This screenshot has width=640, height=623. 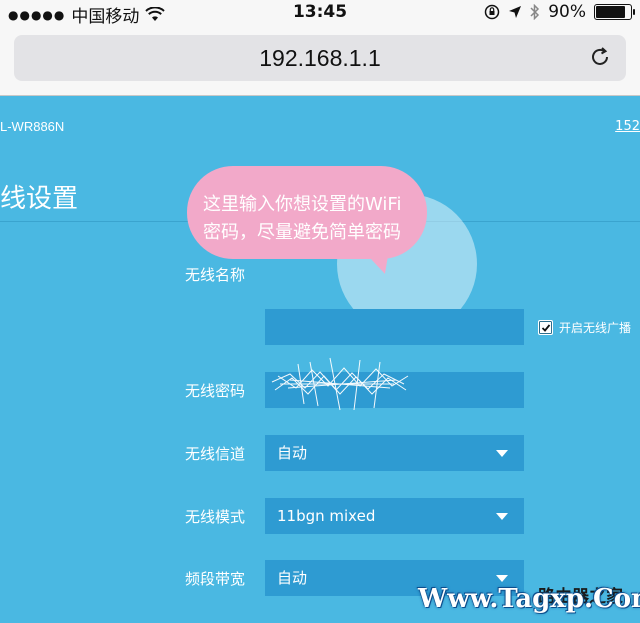 What do you see at coordinates (39, 199) in the screenshot?
I see `page-title: 线设置` at bounding box center [39, 199].